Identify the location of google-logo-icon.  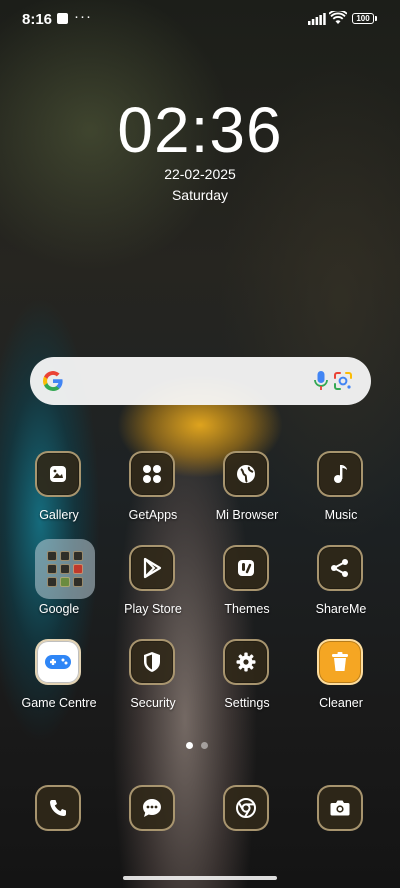
(52, 381).